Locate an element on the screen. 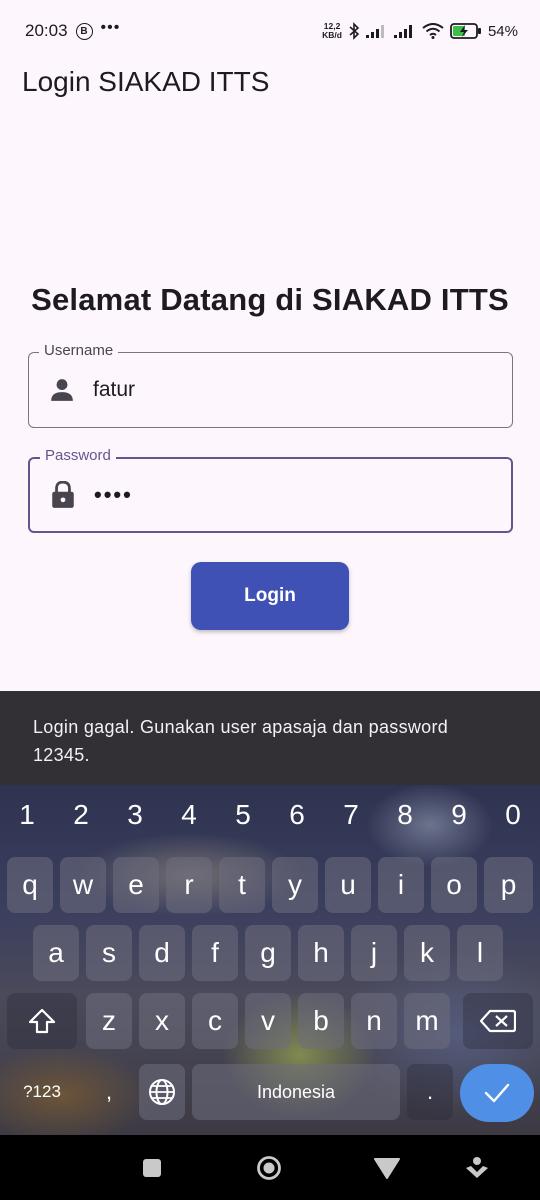  symbols-key: ?123 is located at coordinates (42, 1092).